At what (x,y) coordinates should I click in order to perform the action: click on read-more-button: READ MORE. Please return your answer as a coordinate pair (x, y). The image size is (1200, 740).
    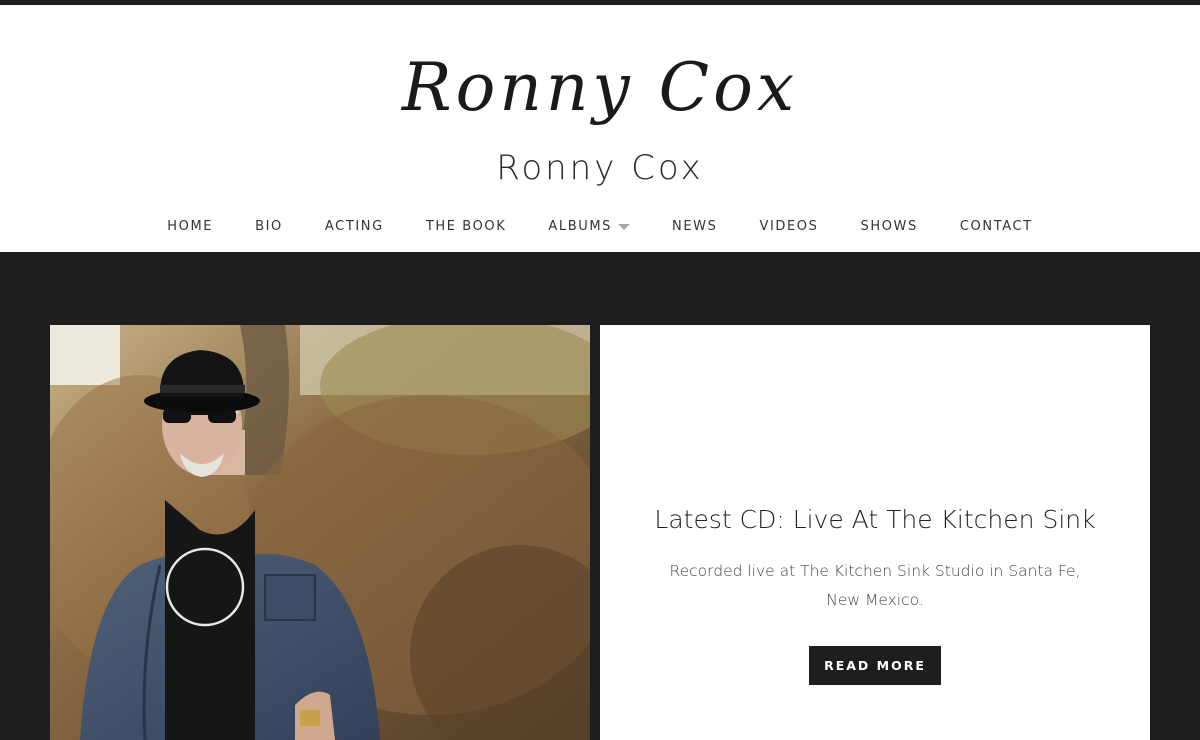
    Looking at the image, I should click on (875, 665).